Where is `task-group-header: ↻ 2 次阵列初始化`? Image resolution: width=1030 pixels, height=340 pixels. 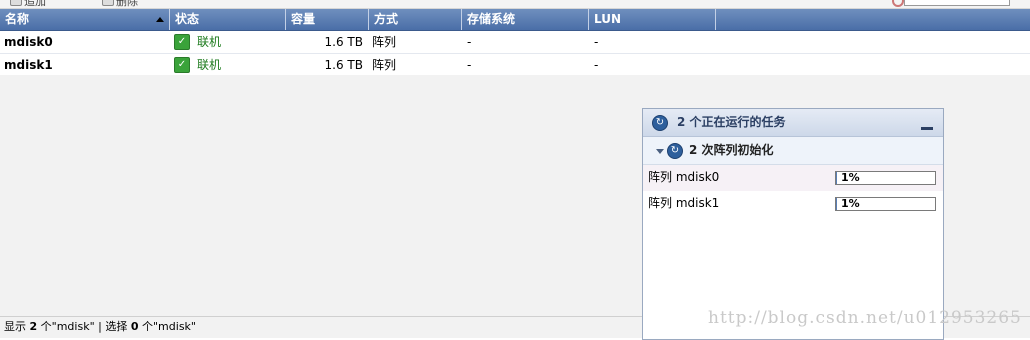
task-group-header: ↻ 2 次阵列初始化 is located at coordinates (793, 151).